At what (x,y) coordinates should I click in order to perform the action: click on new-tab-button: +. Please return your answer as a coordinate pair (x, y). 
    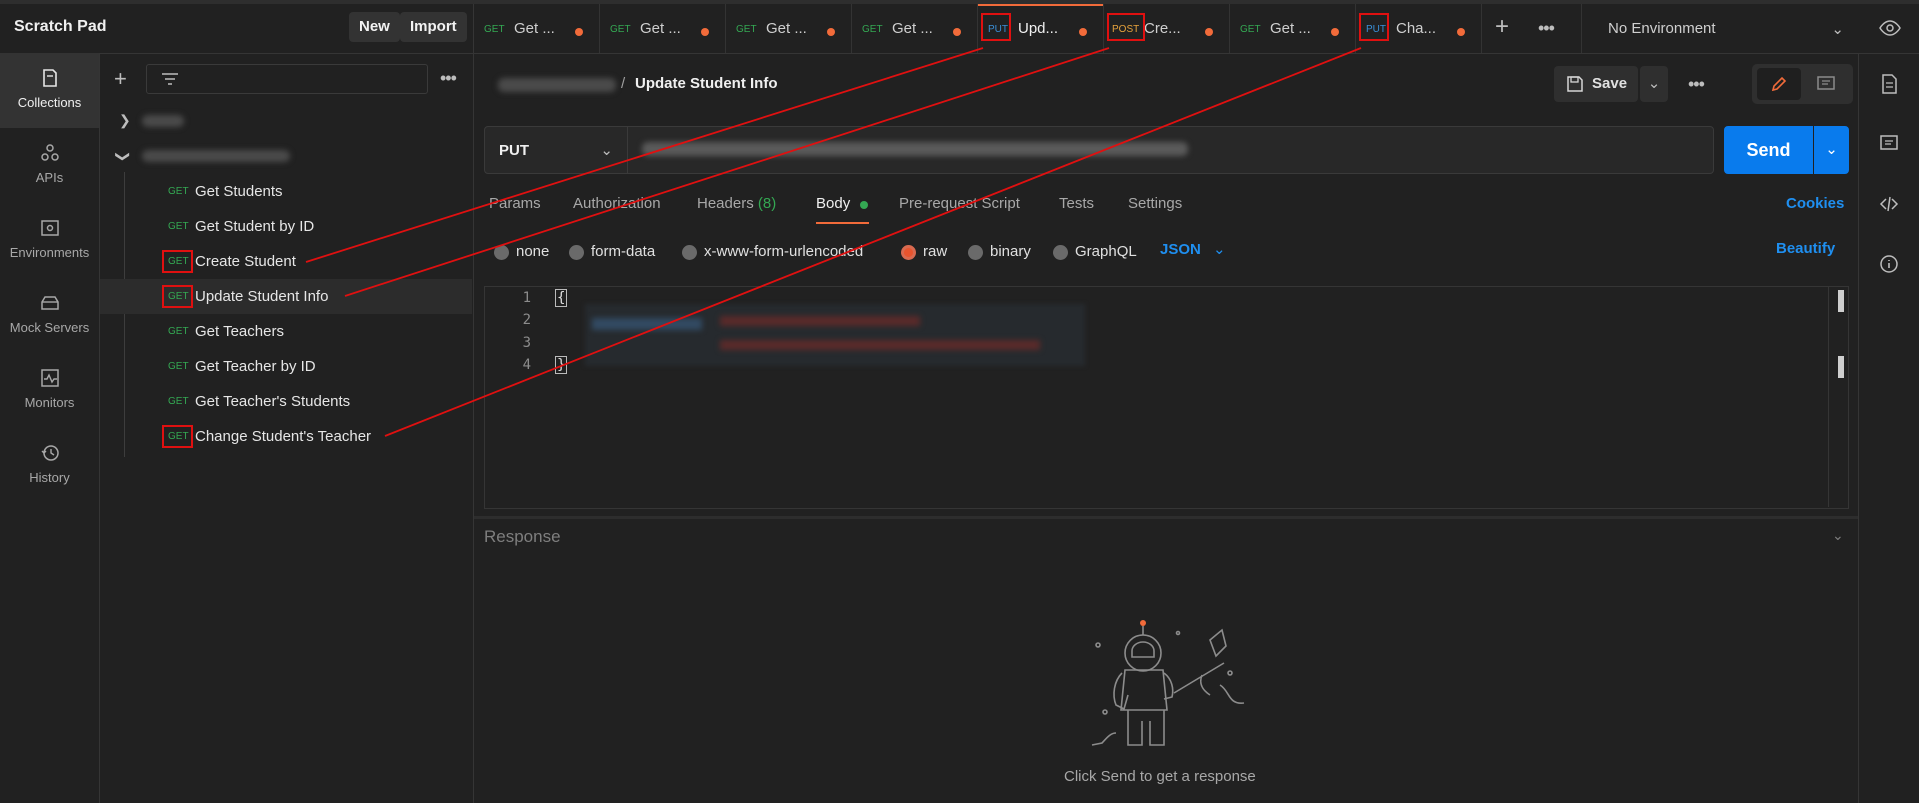
    Looking at the image, I should click on (1502, 27).